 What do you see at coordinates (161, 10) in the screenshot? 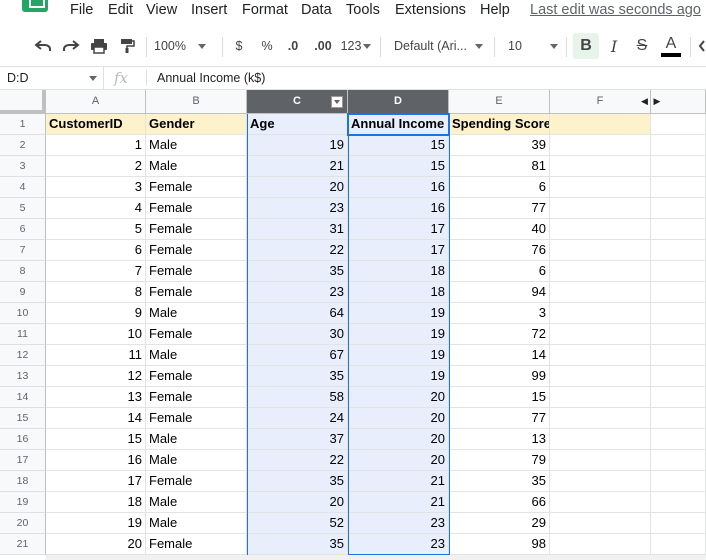
I see `menu-view: View` at bounding box center [161, 10].